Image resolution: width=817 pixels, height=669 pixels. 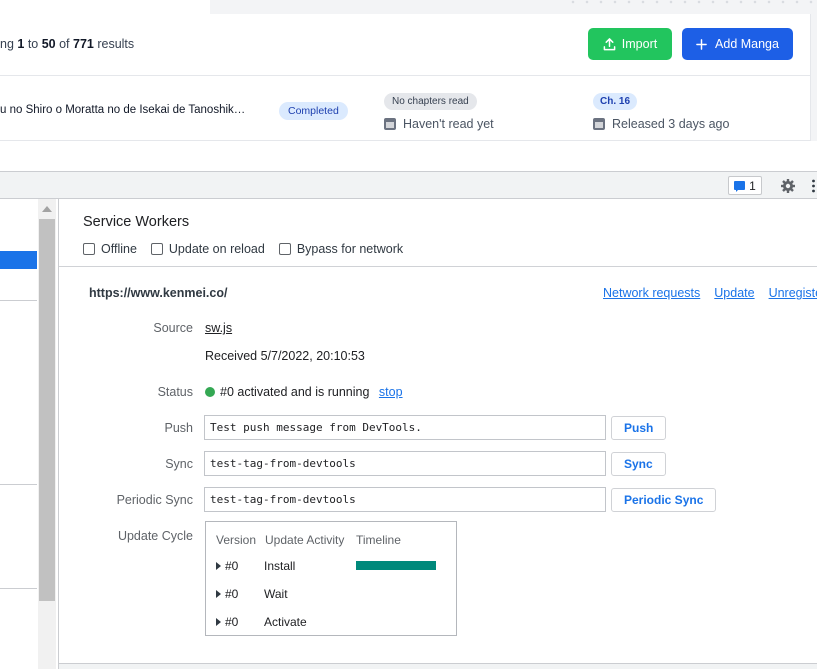 I want to click on status-dot-icon, so click(x=210, y=392).